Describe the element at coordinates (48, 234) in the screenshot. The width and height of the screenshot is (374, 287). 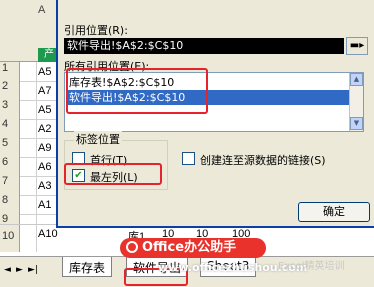
I see `cell-a10: A10` at that location.